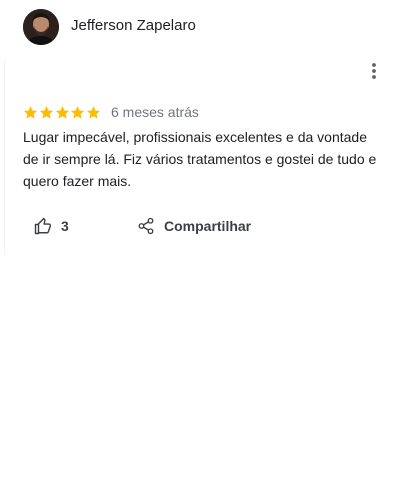  Describe the element at coordinates (146, 226) in the screenshot. I see `share-icon` at that location.